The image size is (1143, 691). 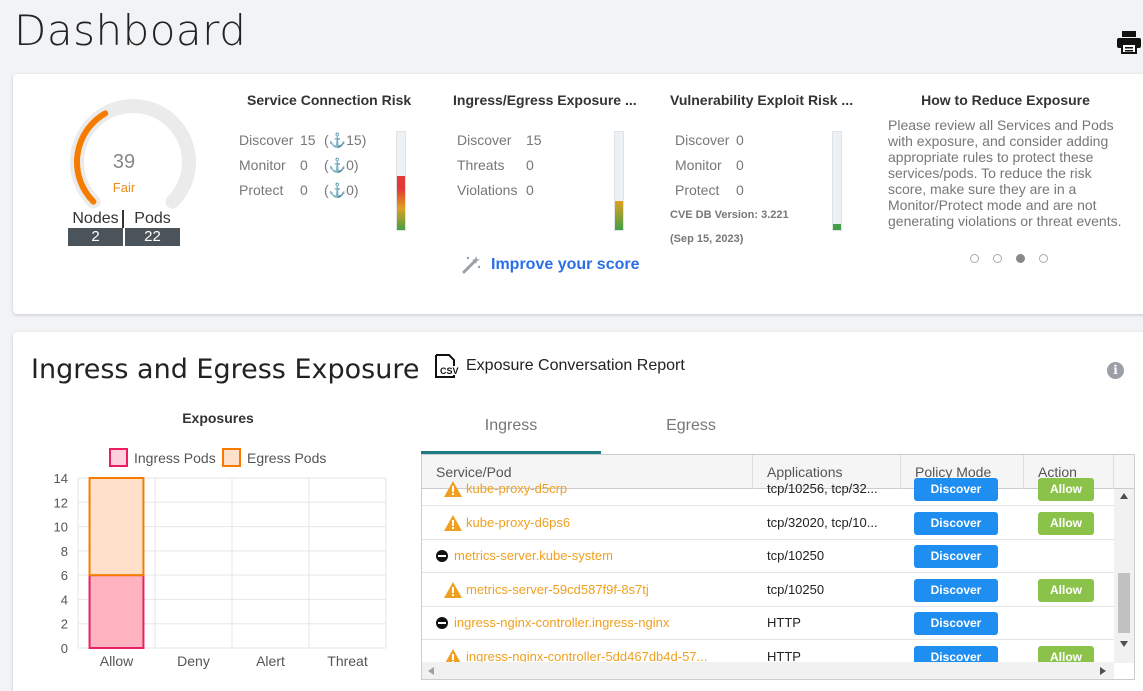 I want to click on service-pod-name: kube-proxy-d5crp, so click(x=604, y=489).